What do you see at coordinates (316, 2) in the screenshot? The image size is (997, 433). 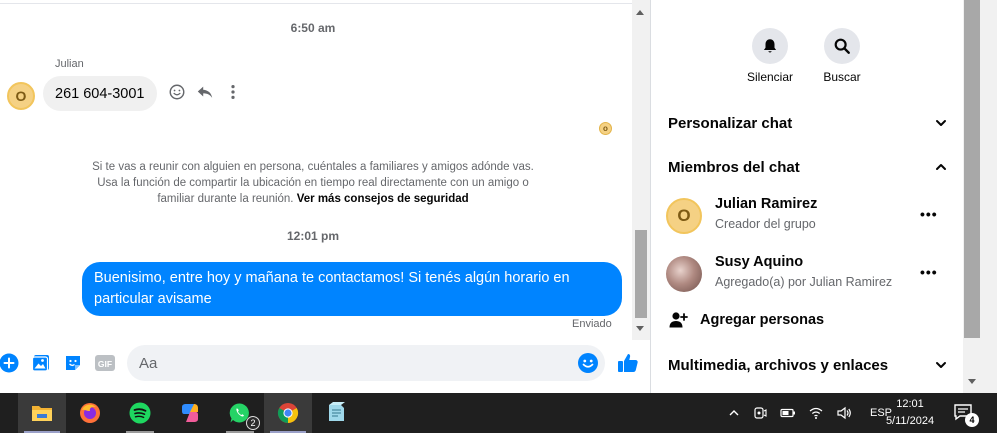 I see `chat-header-edge` at bounding box center [316, 2].